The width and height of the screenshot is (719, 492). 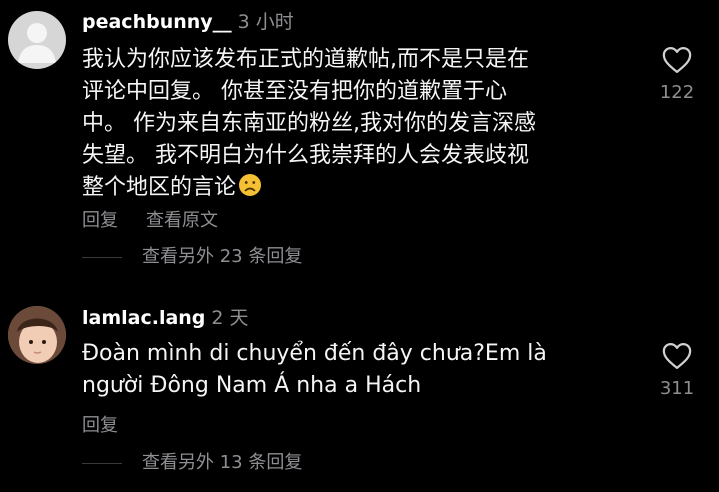 I want to click on avatar-user-photo, so click(x=37, y=335).